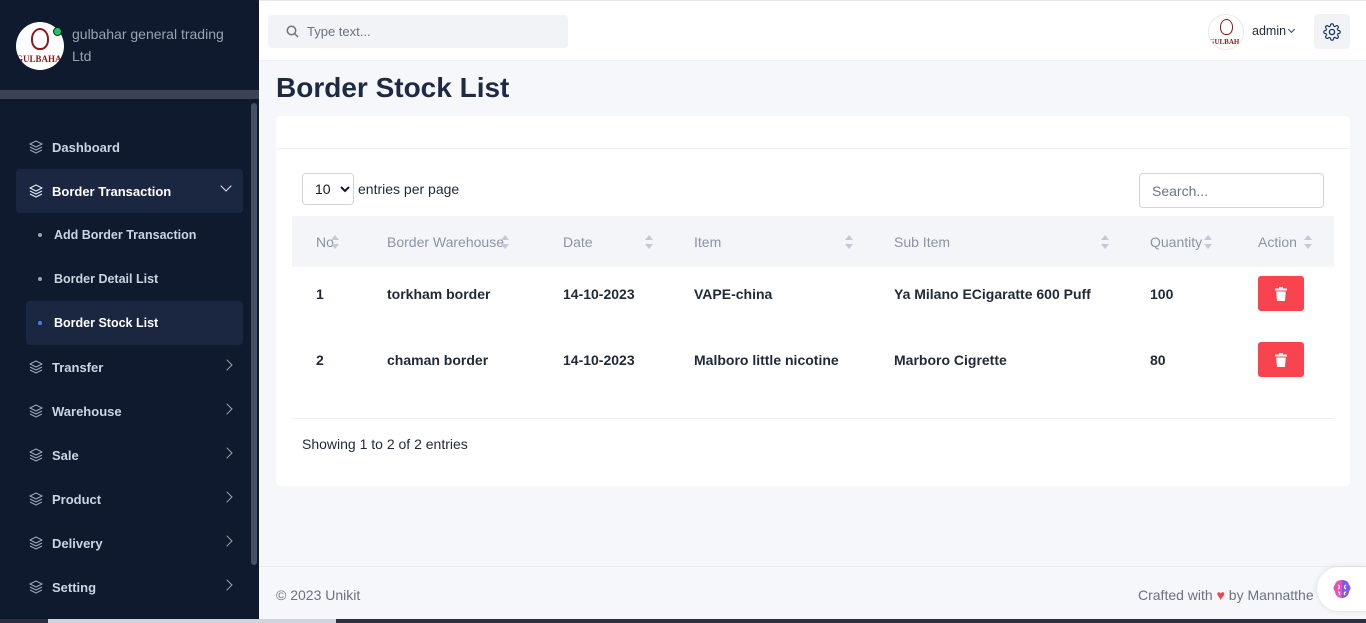 This screenshot has width=1366, height=623. I want to click on topbar: GULBAHAR admin, so click(812, 30).